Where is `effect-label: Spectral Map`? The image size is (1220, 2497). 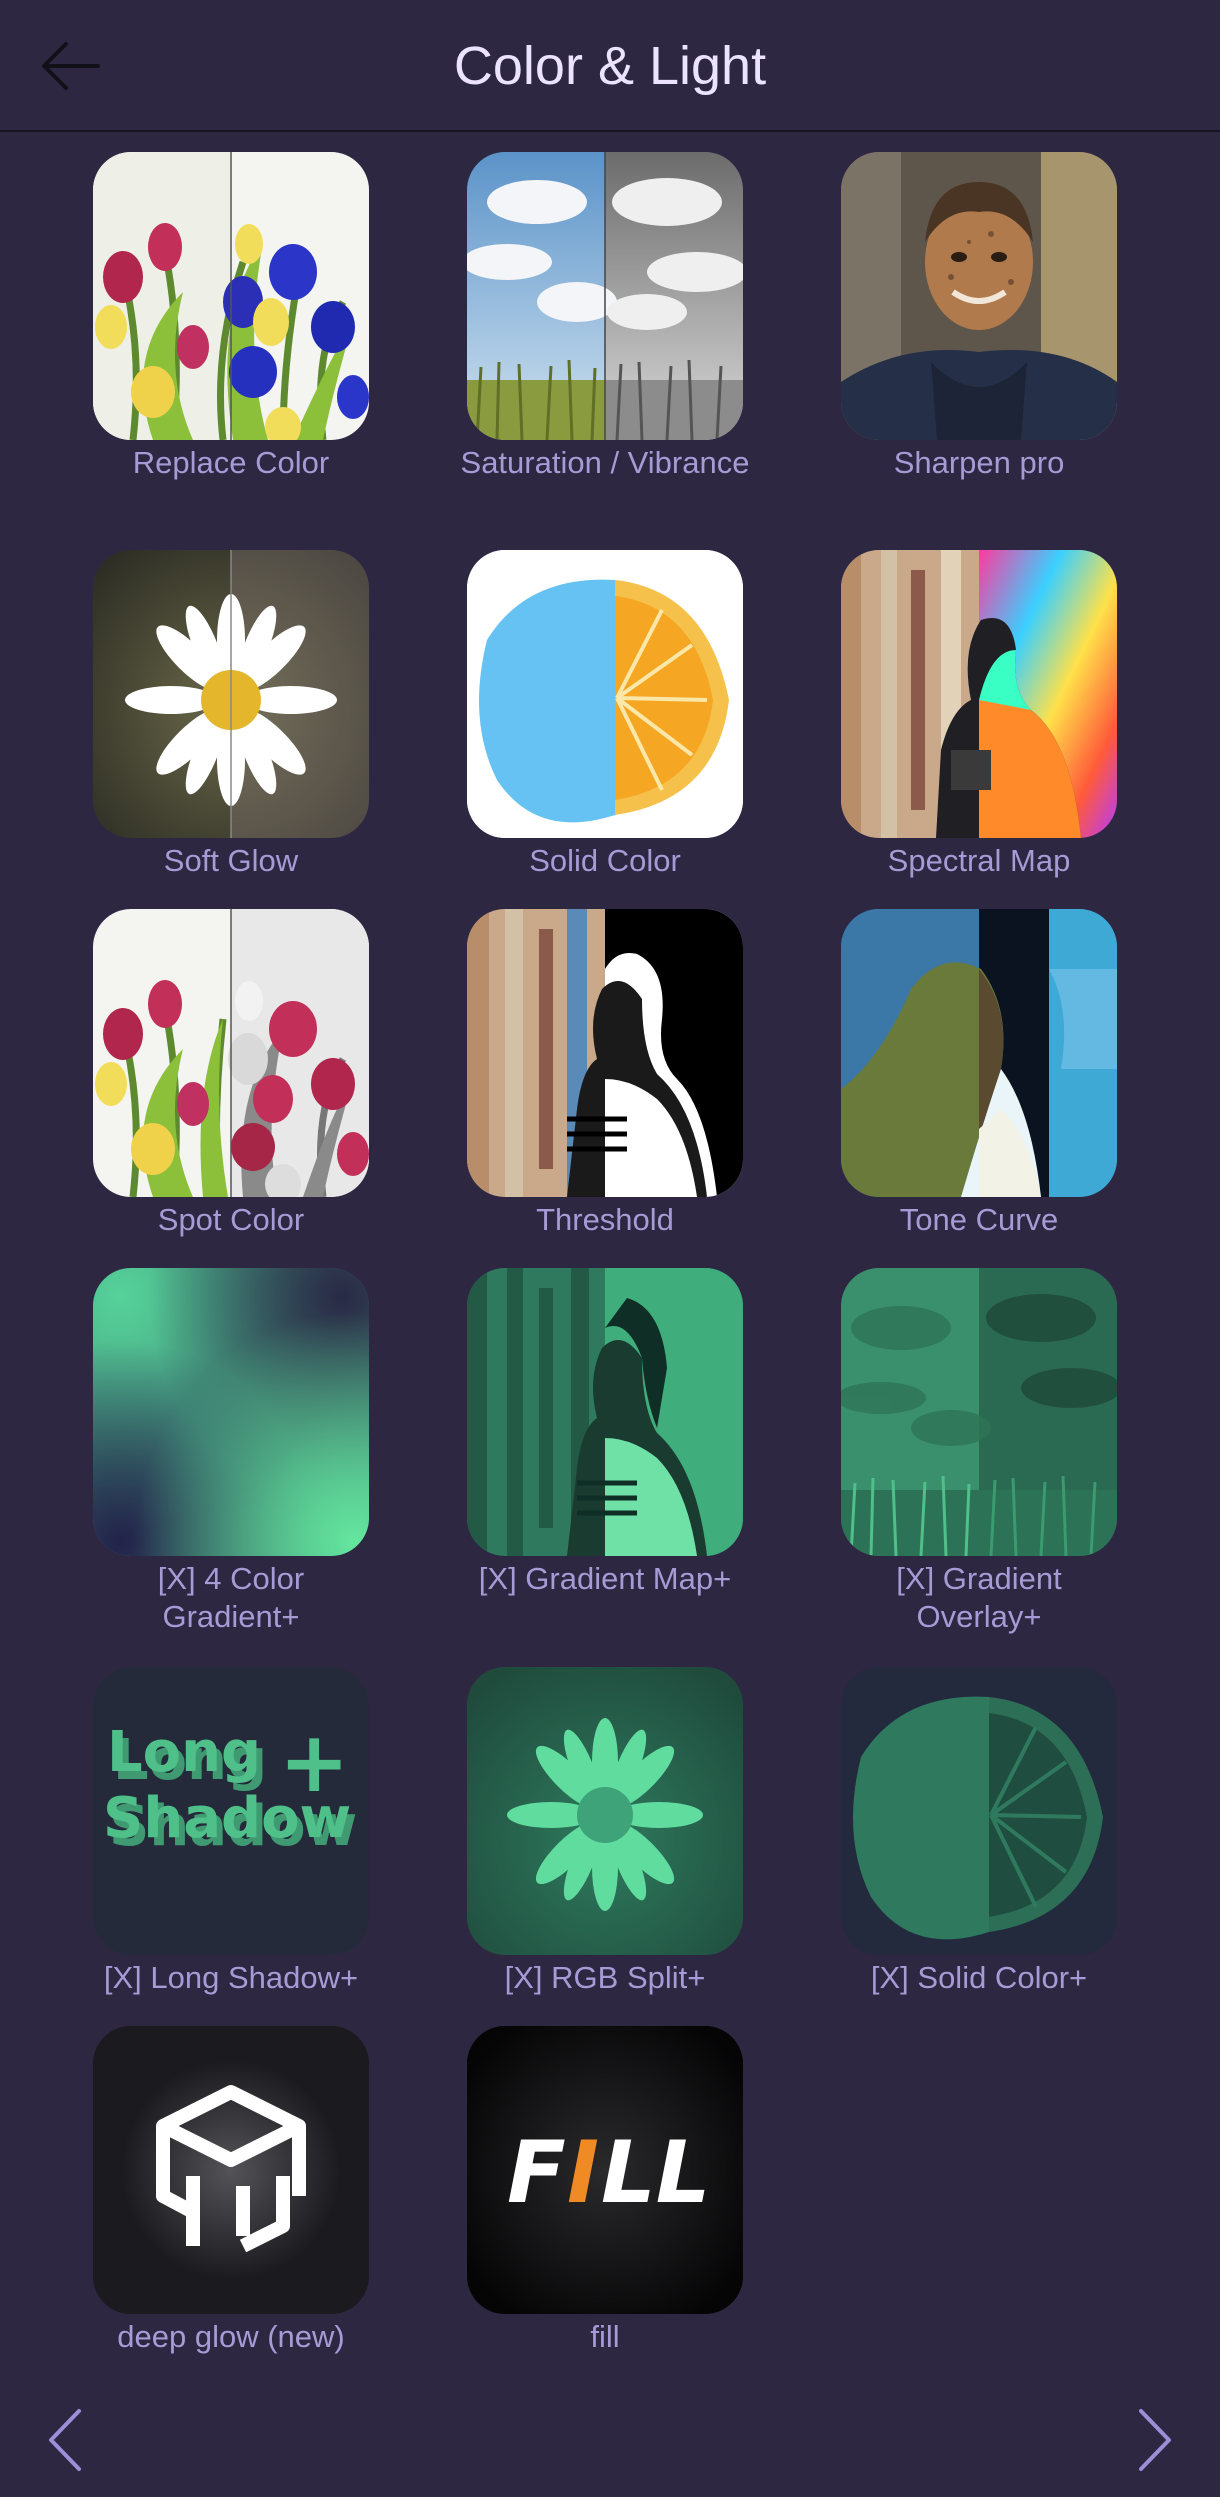
effect-label: Spectral Map is located at coordinates (979, 860).